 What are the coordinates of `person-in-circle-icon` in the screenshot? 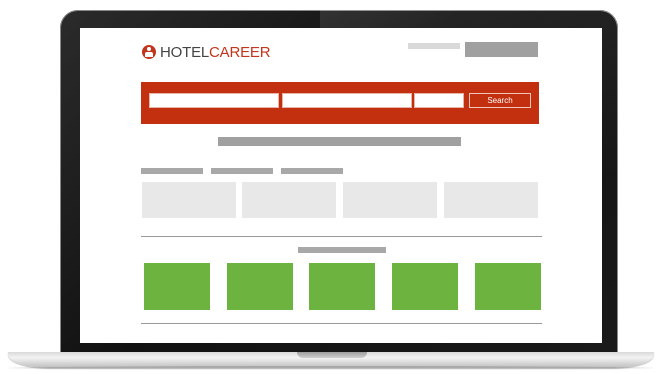 It's located at (149, 52).